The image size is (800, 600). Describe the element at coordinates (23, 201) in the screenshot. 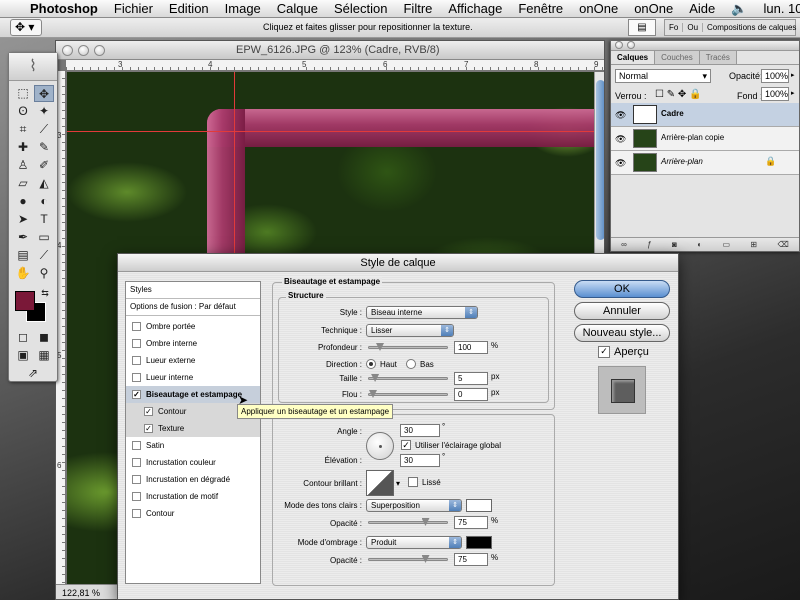

I see `blur-tool-icon: ●` at that location.